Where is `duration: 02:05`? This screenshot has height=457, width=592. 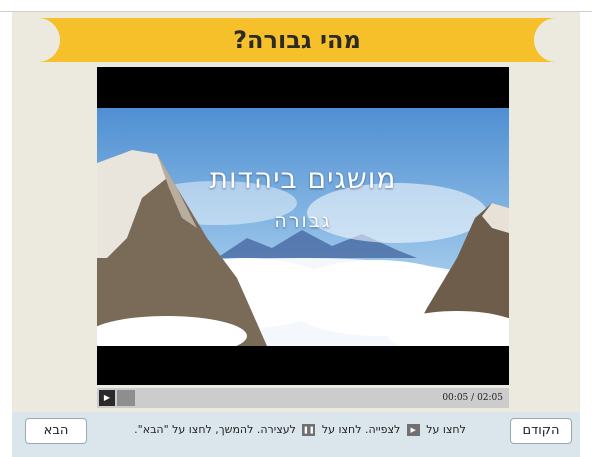 duration: 02:05 is located at coordinates (490, 398).